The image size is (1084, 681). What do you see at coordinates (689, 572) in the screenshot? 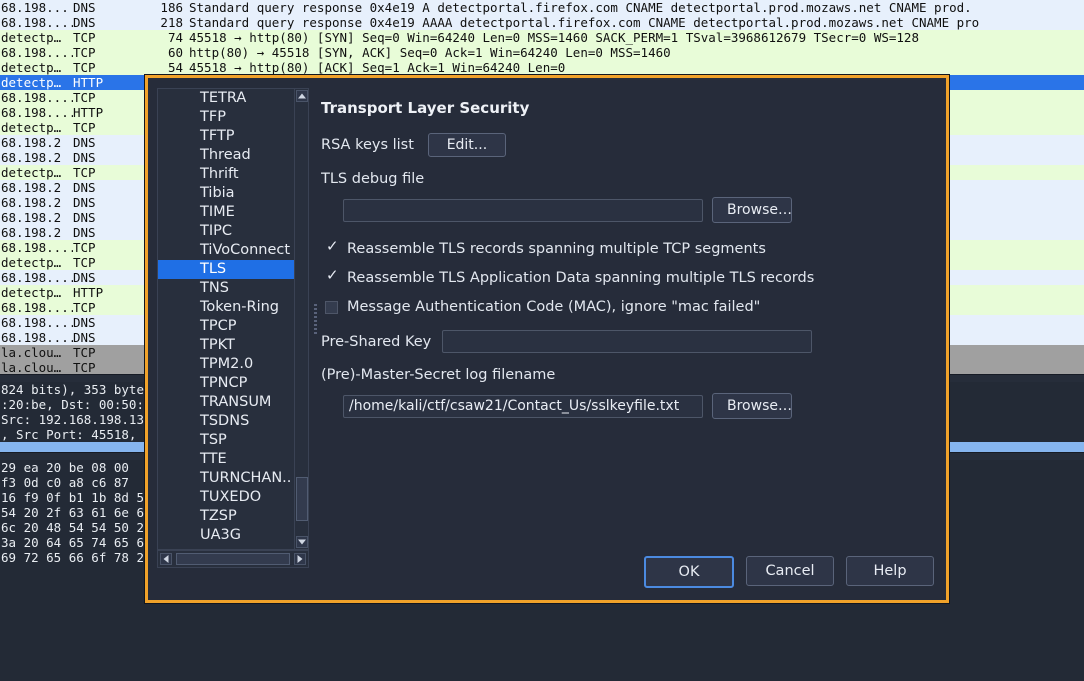
I see `ok-button: OK` at bounding box center [689, 572].